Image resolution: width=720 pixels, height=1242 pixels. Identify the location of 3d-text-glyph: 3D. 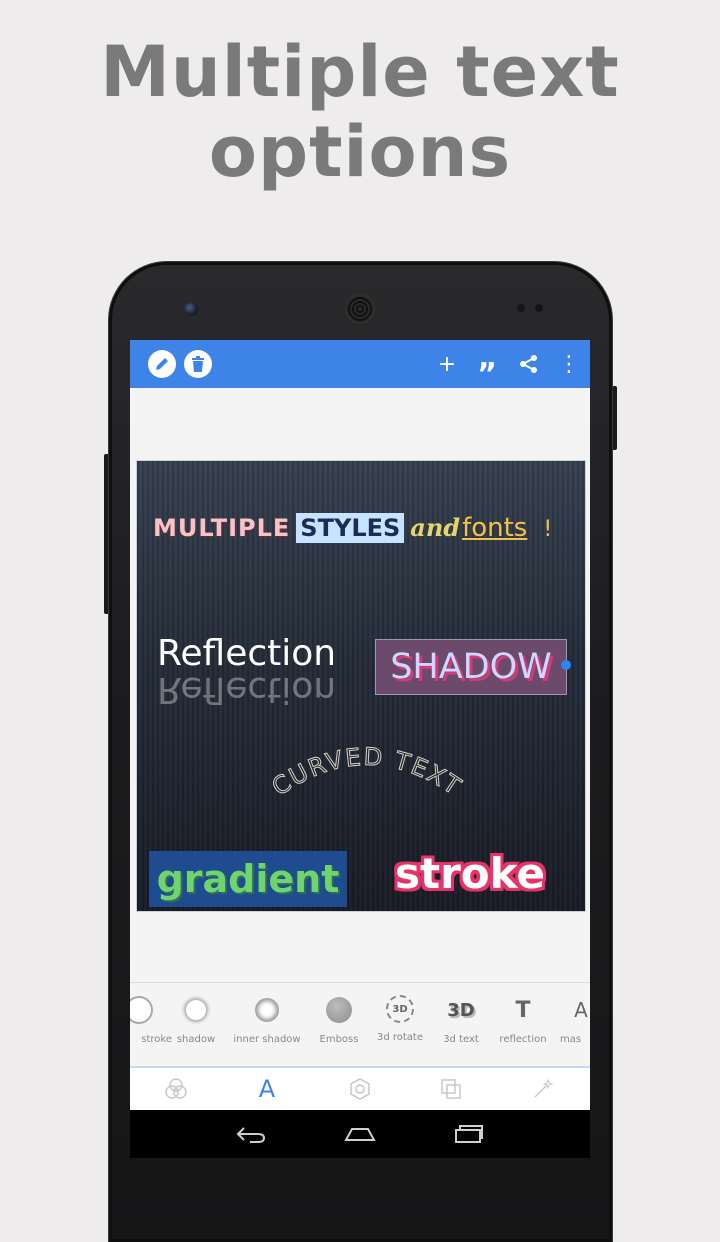
(461, 1010).